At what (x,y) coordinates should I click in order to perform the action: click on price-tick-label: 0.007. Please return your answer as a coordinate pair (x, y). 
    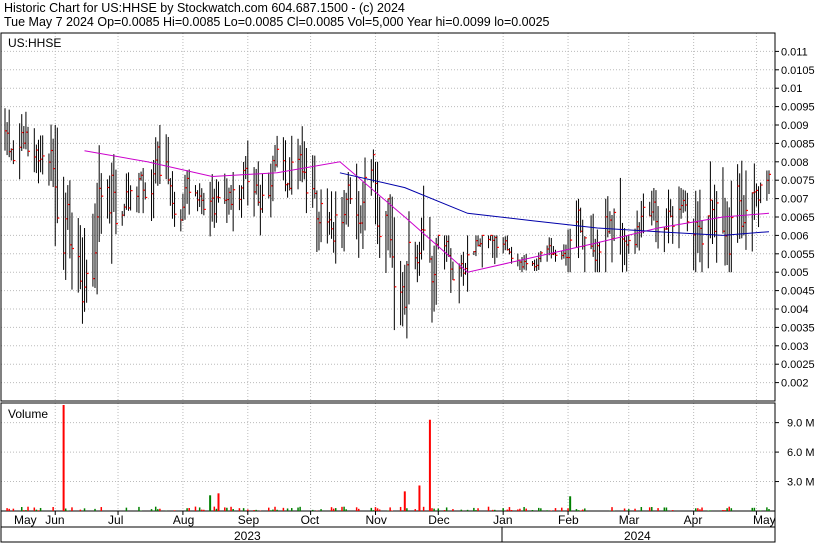
    Looking at the image, I should click on (795, 200).